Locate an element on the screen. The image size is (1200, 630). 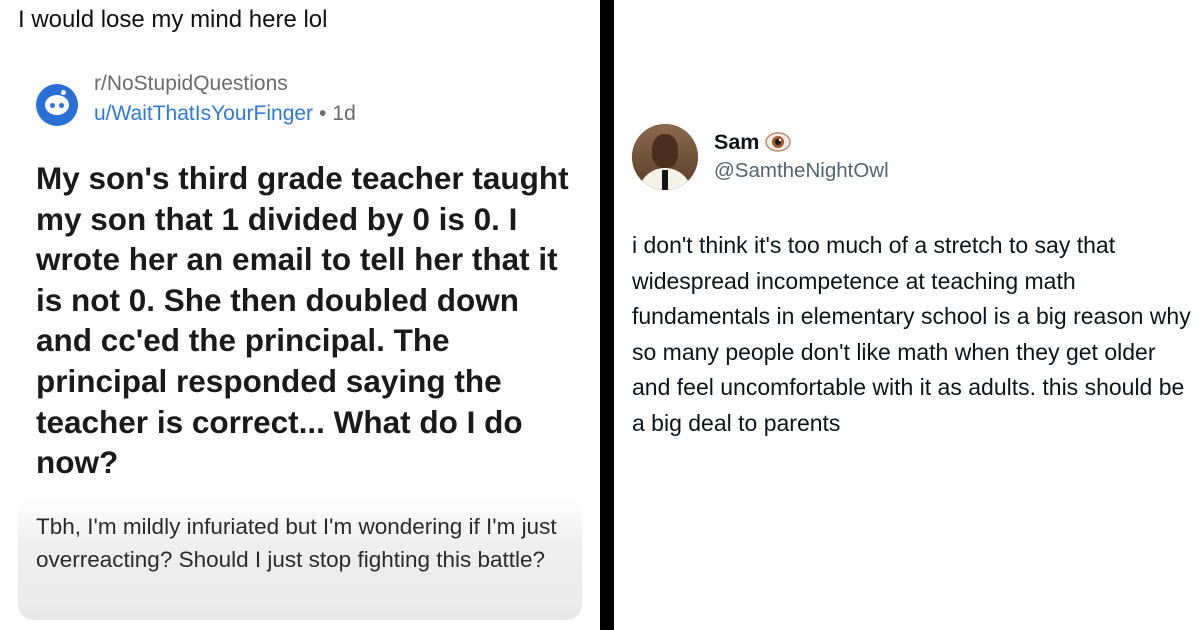
snoo-icon is located at coordinates (57, 105).